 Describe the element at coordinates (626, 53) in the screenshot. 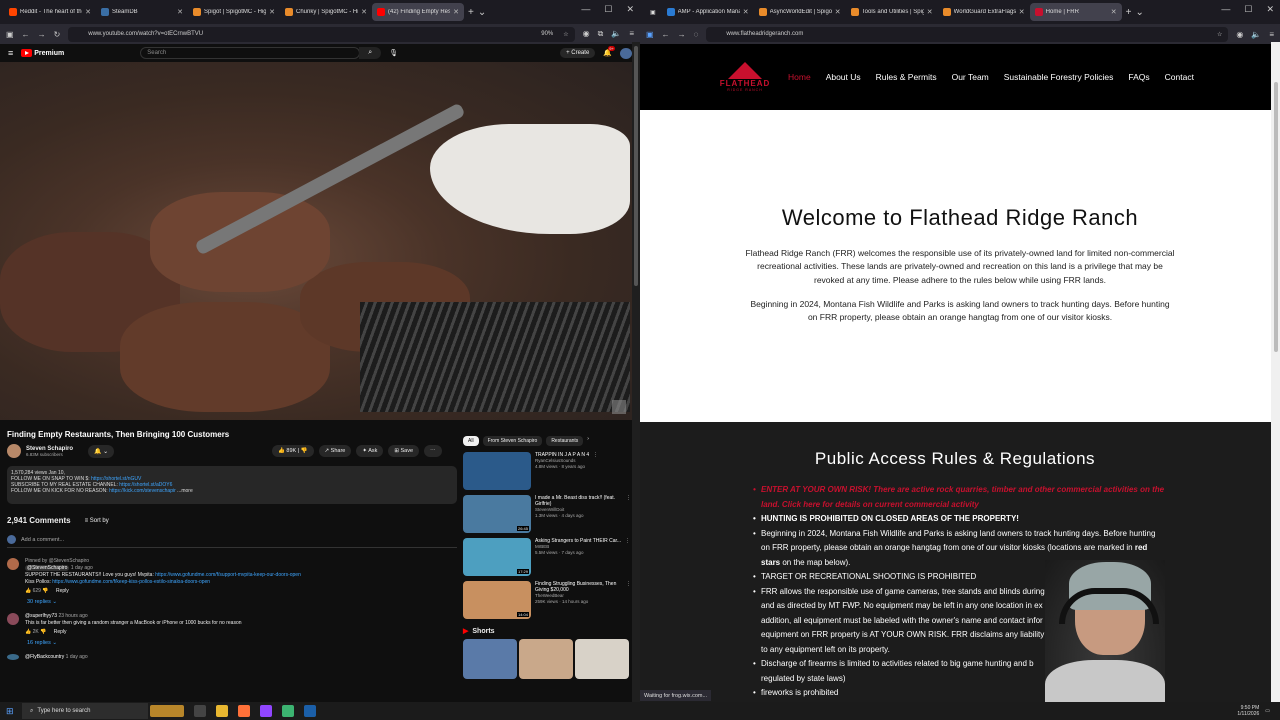

I see `avatar` at that location.